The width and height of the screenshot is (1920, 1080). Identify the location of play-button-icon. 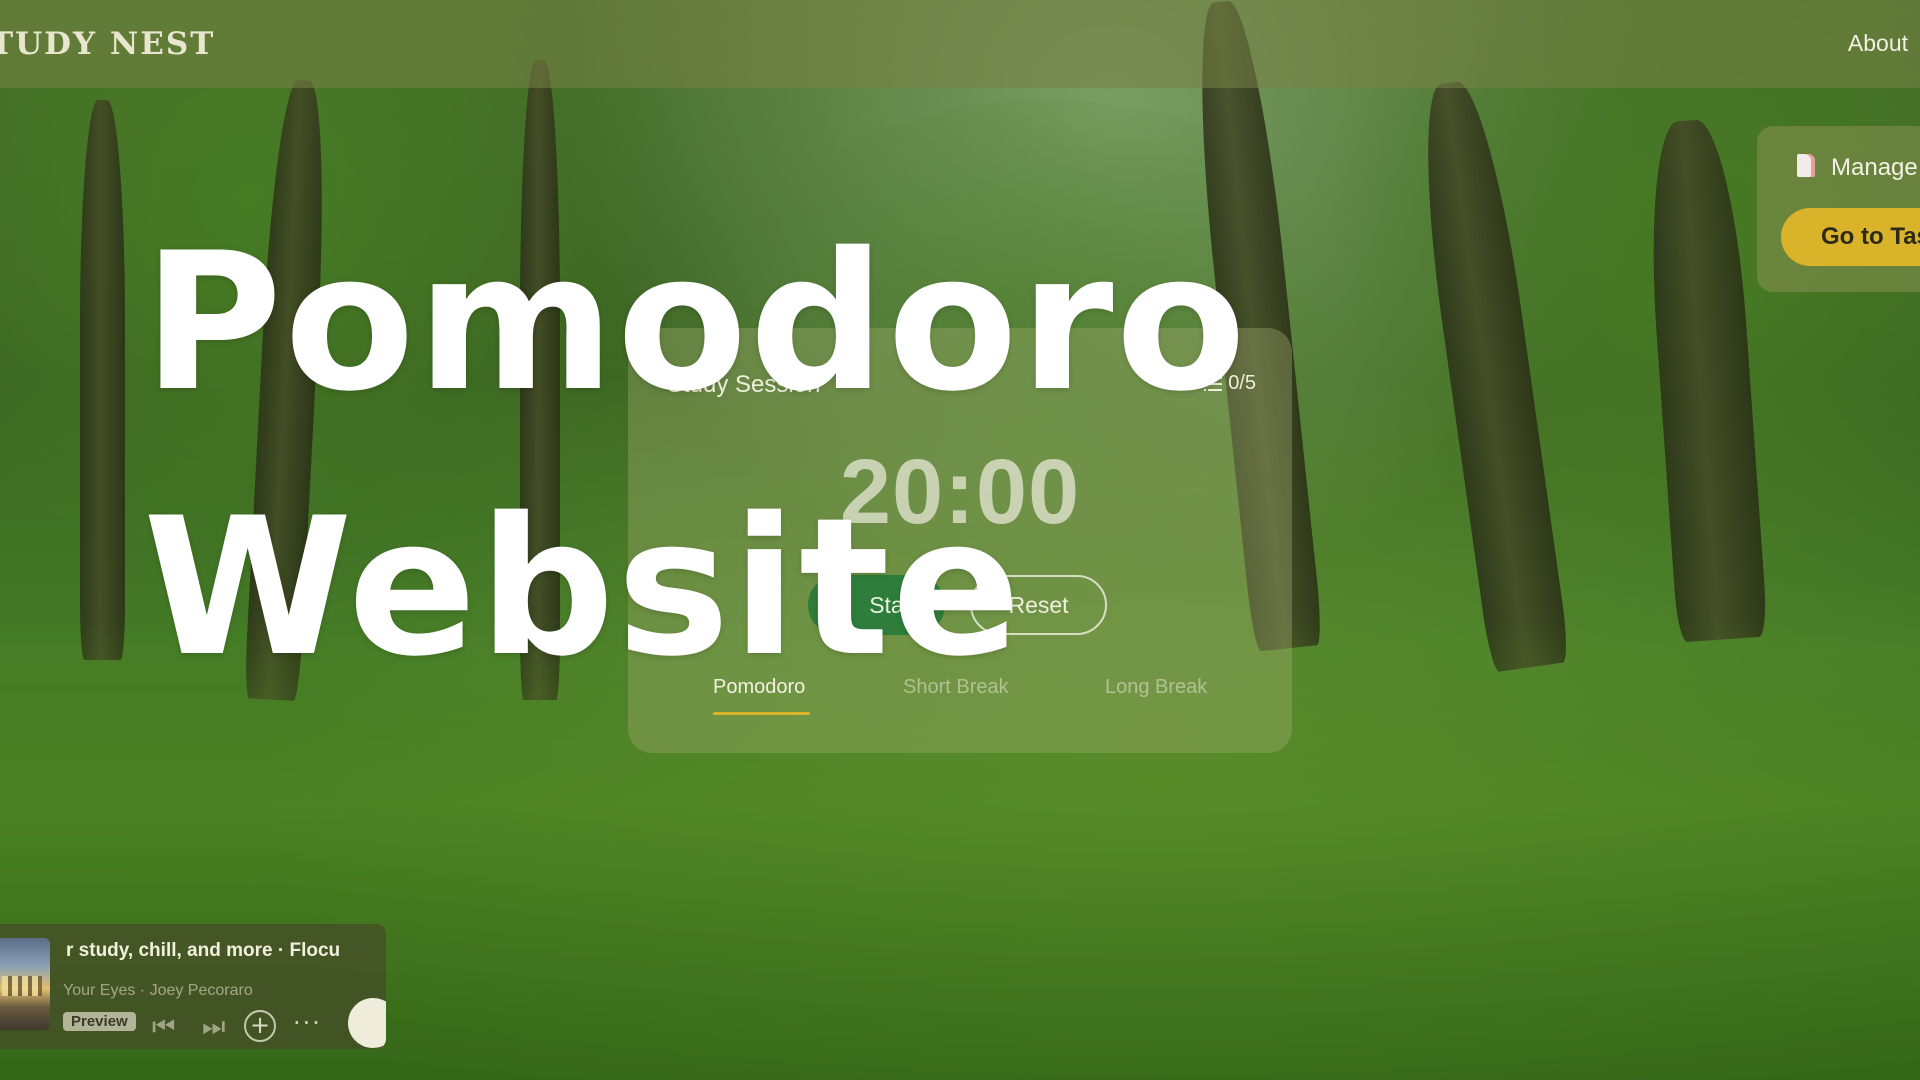
(367, 1023).